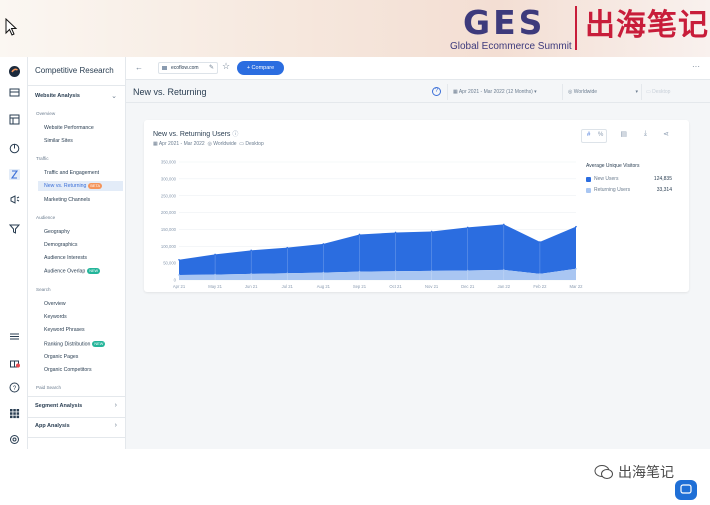  Describe the element at coordinates (686, 490) in the screenshot. I see `chat-support-button` at that location.